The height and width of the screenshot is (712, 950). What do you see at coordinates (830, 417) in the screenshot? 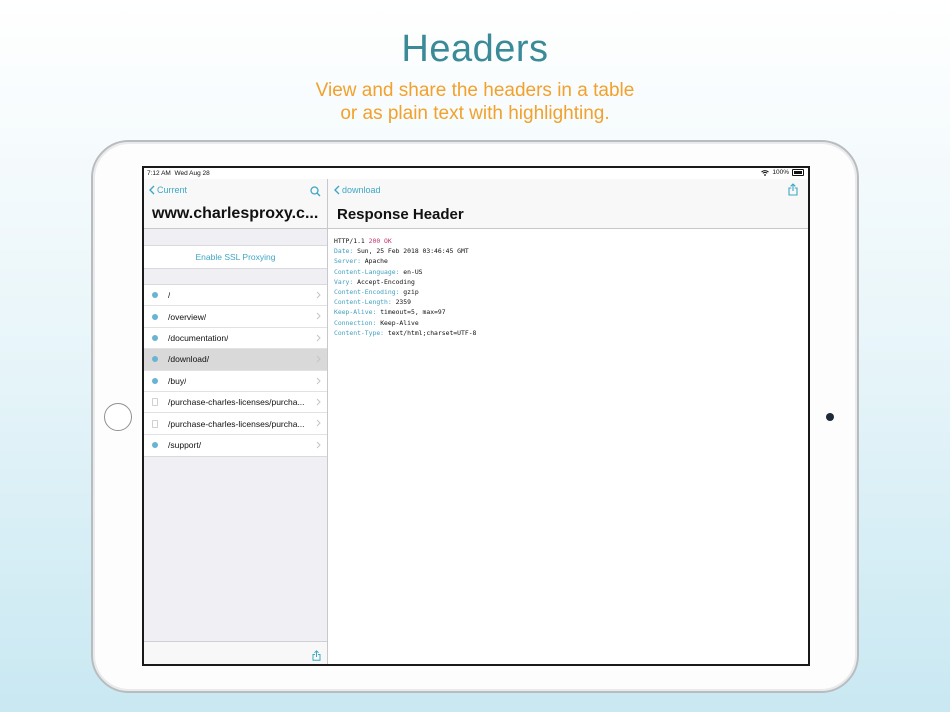
I see `camera-dot` at bounding box center [830, 417].